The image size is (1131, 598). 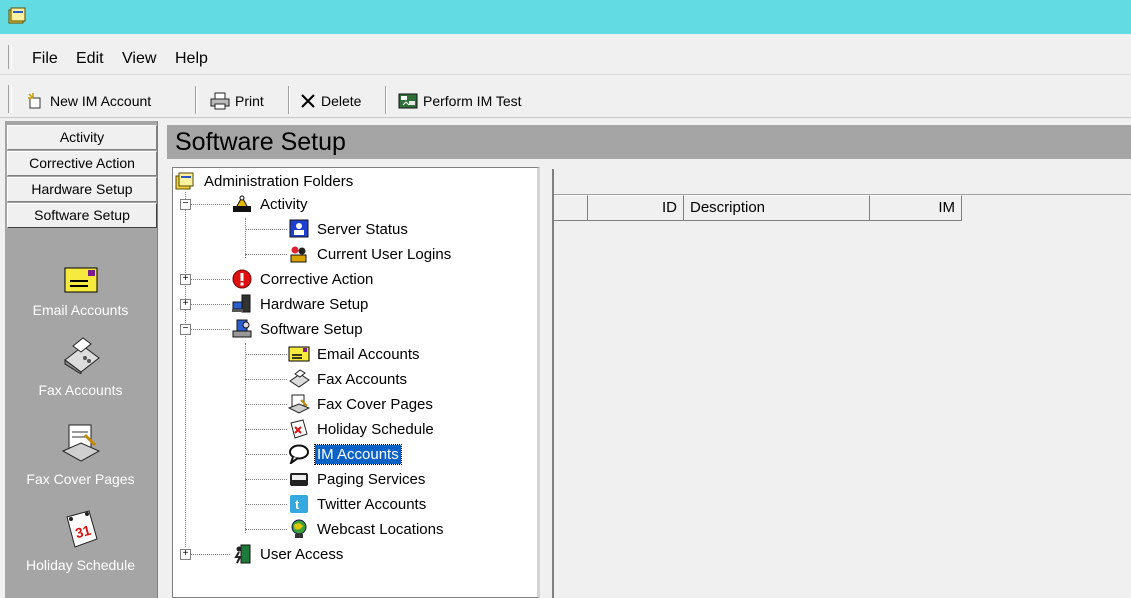 I want to click on shortcut-label: Holiday Schedule, so click(x=80, y=565).